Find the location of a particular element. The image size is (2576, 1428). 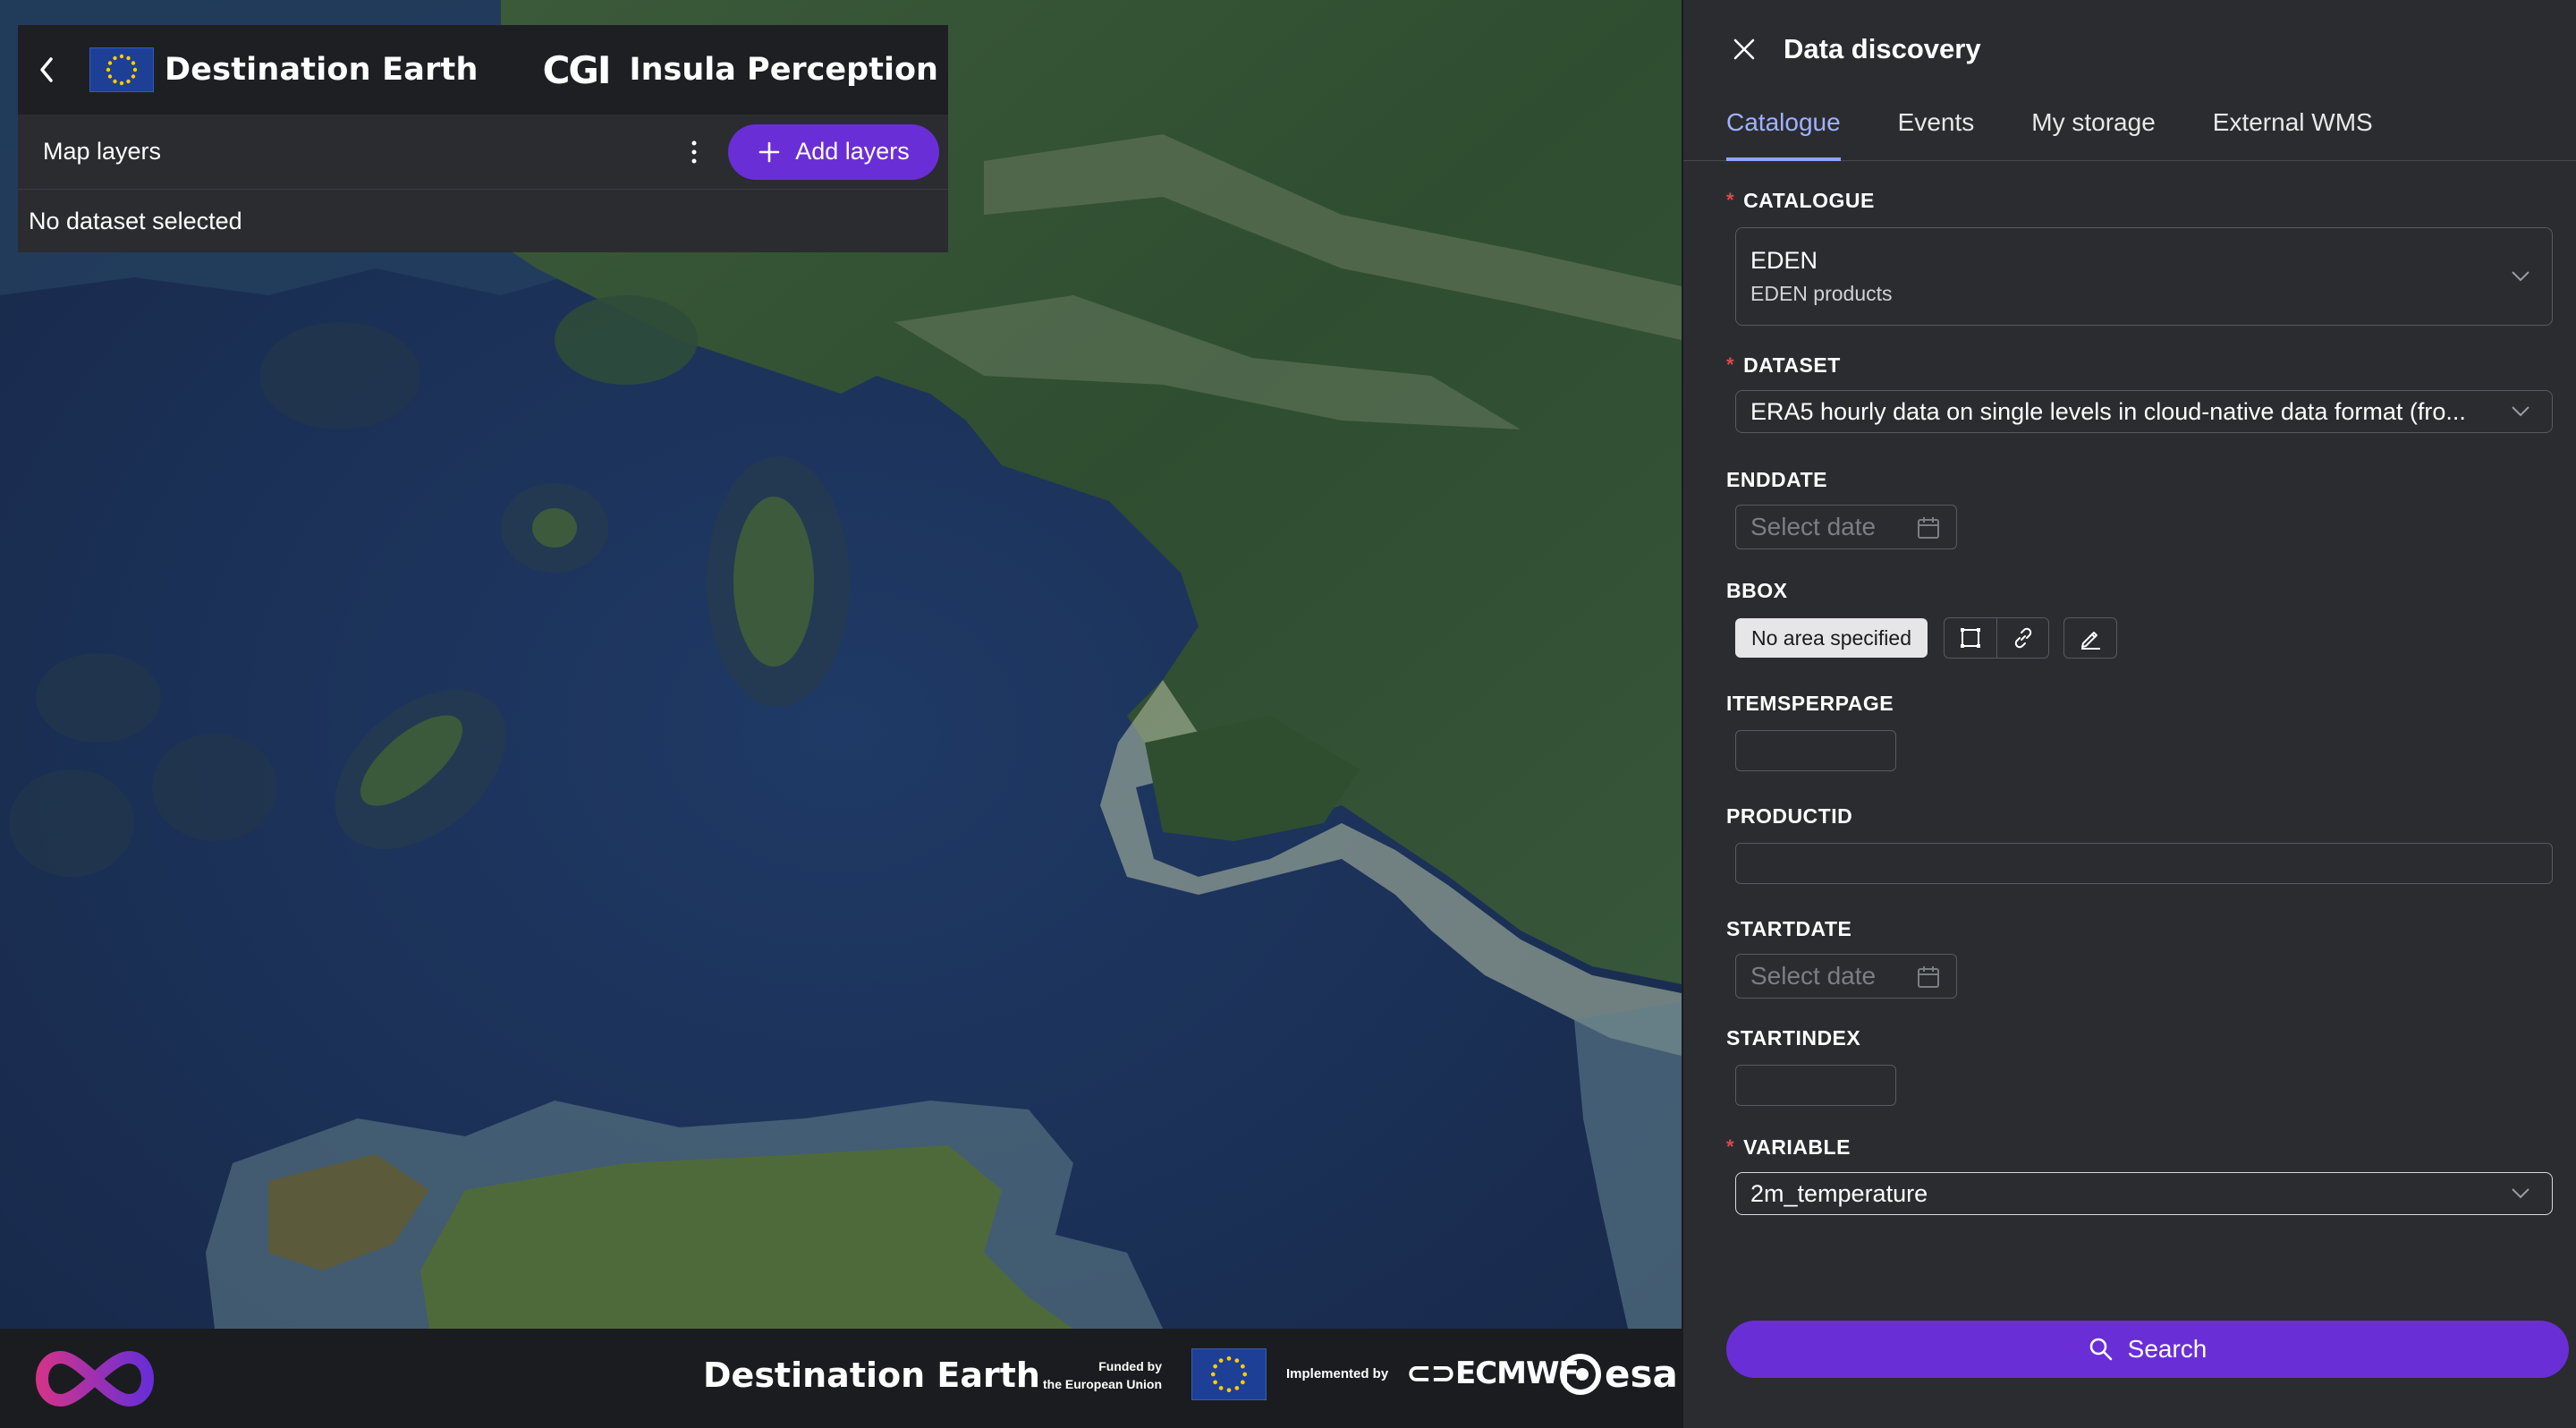

catalogue-subvalue: EDEN products is located at coordinates (1821, 294).